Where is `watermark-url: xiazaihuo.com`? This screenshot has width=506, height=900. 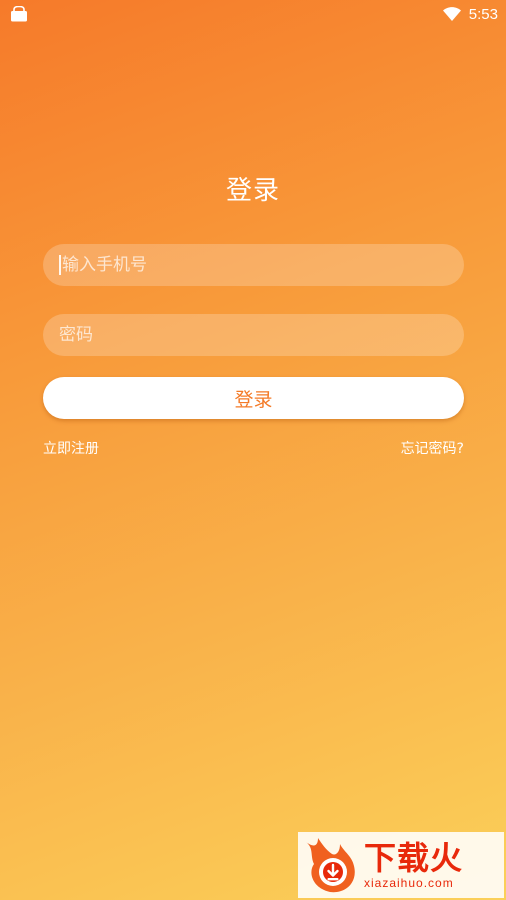 watermark-url: xiazaihuo.com is located at coordinates (409, 883).